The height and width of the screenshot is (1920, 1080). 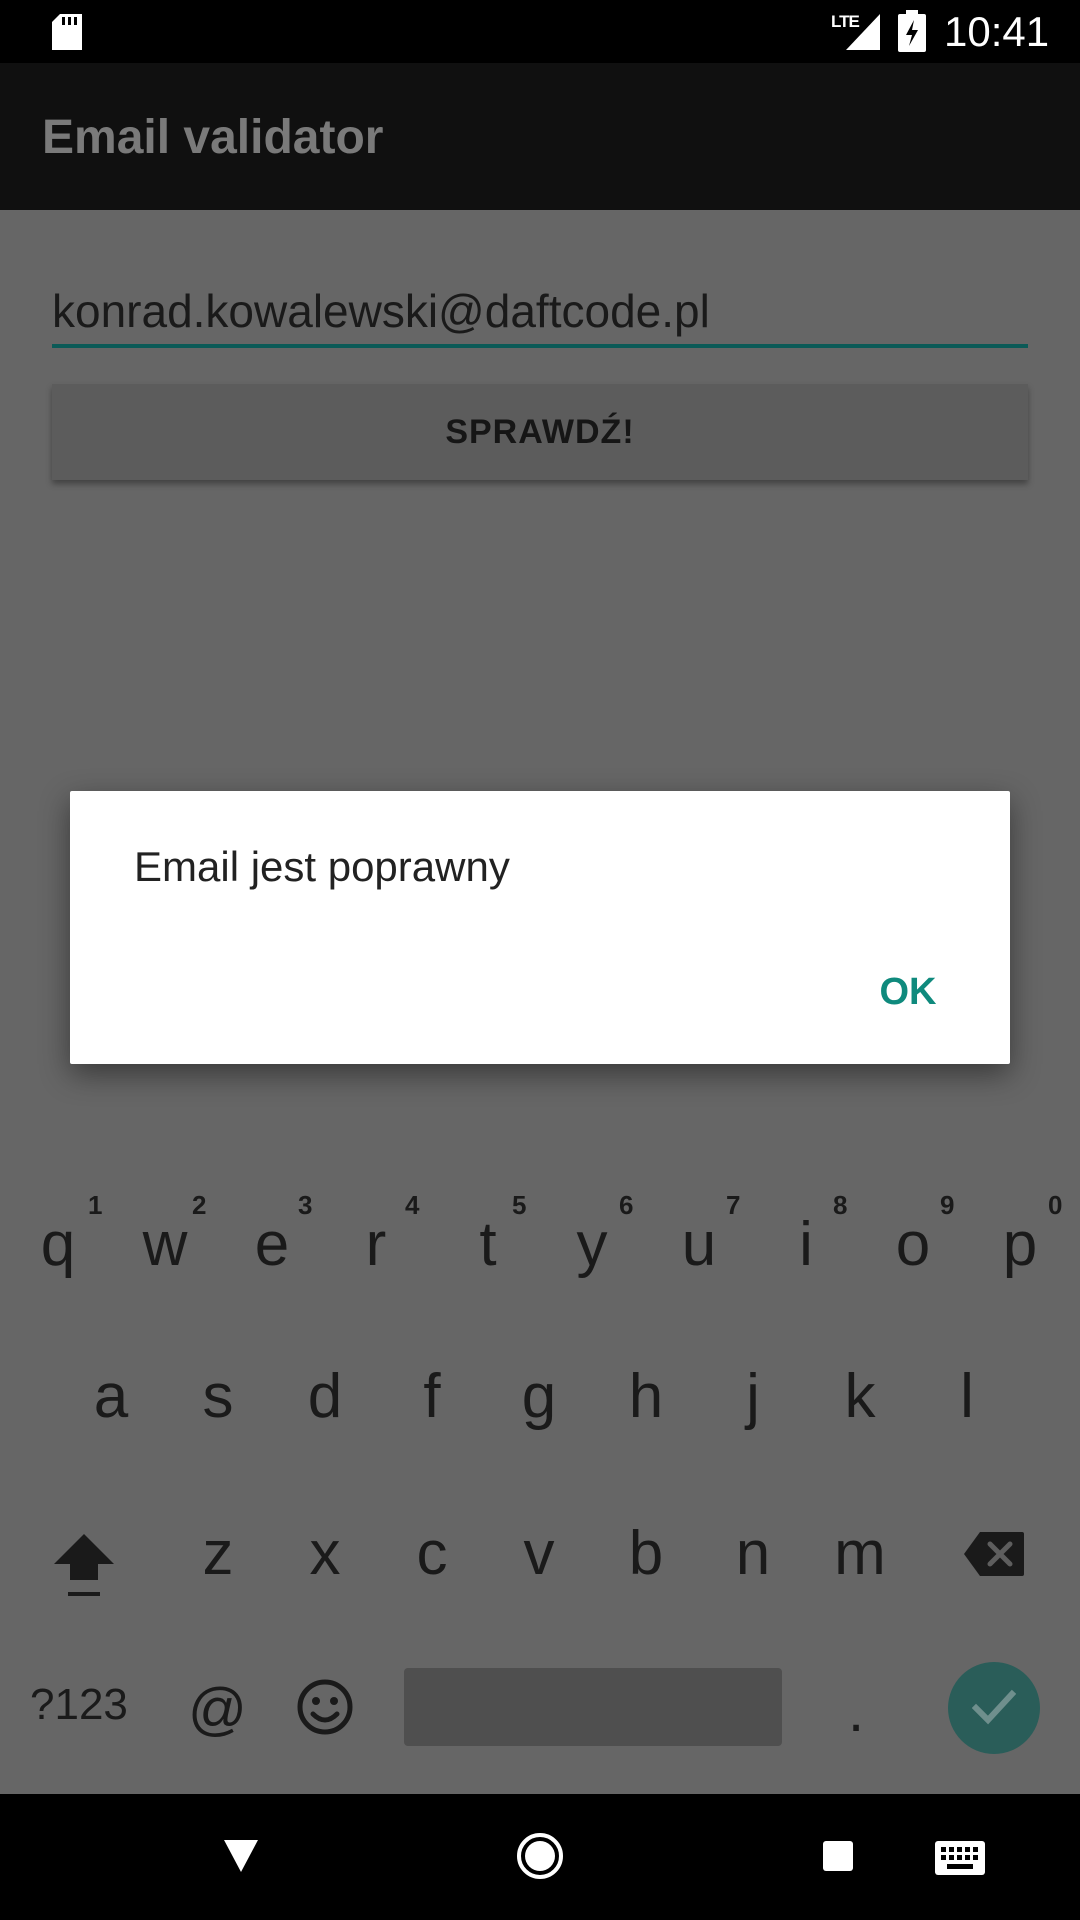 I want to click on key-z: z, so click(x=218, y=1554).